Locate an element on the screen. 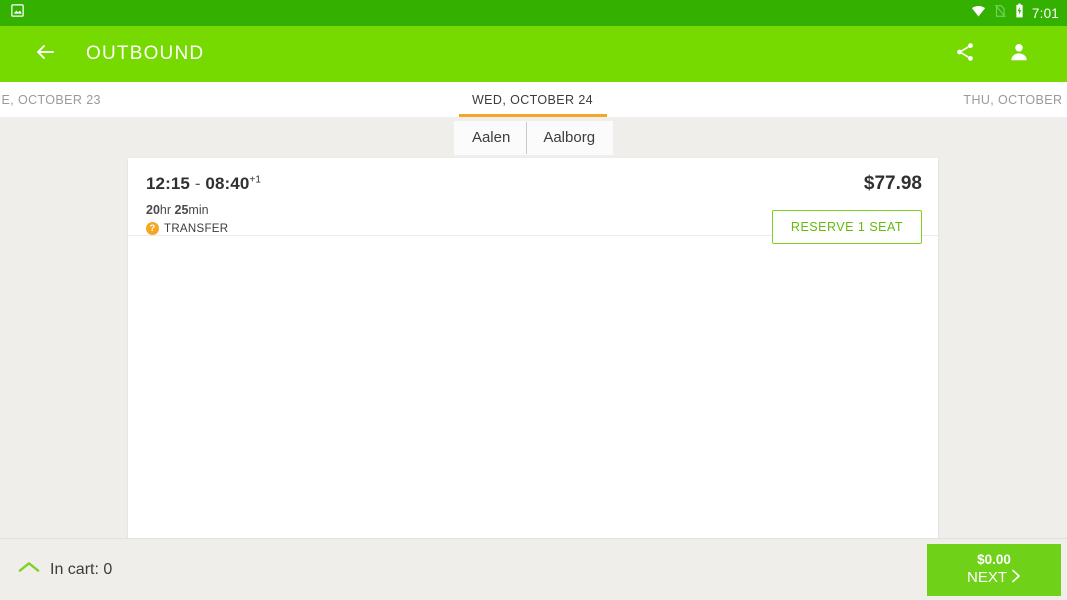  trip-duration-minutes-unit: min is located at coordinates (198, 210).